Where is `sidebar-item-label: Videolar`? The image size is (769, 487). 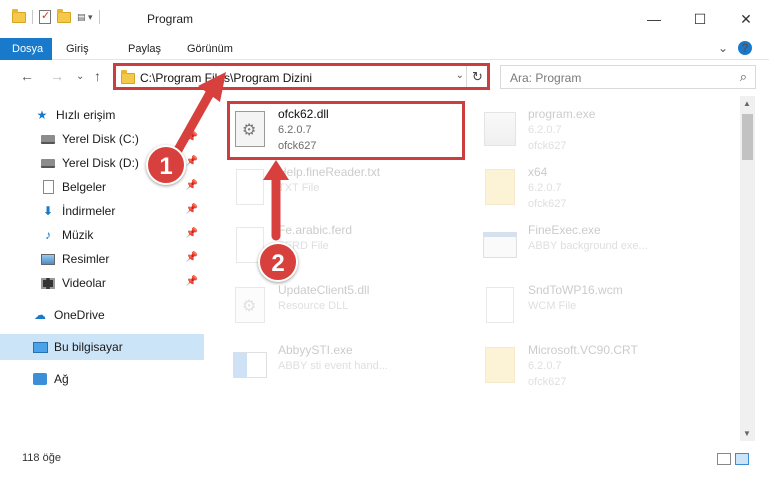 sidebar-item-label: Videolar is located at coordinates (84, 283).